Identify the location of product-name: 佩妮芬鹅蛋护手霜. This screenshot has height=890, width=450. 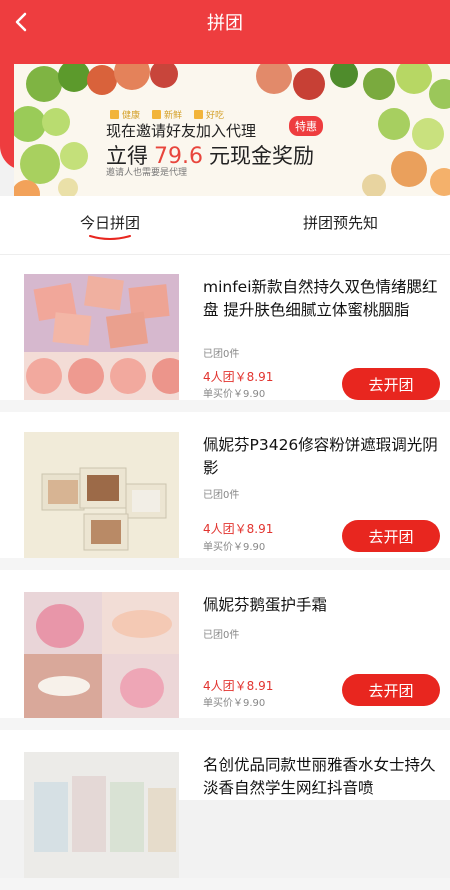
(320, 605).